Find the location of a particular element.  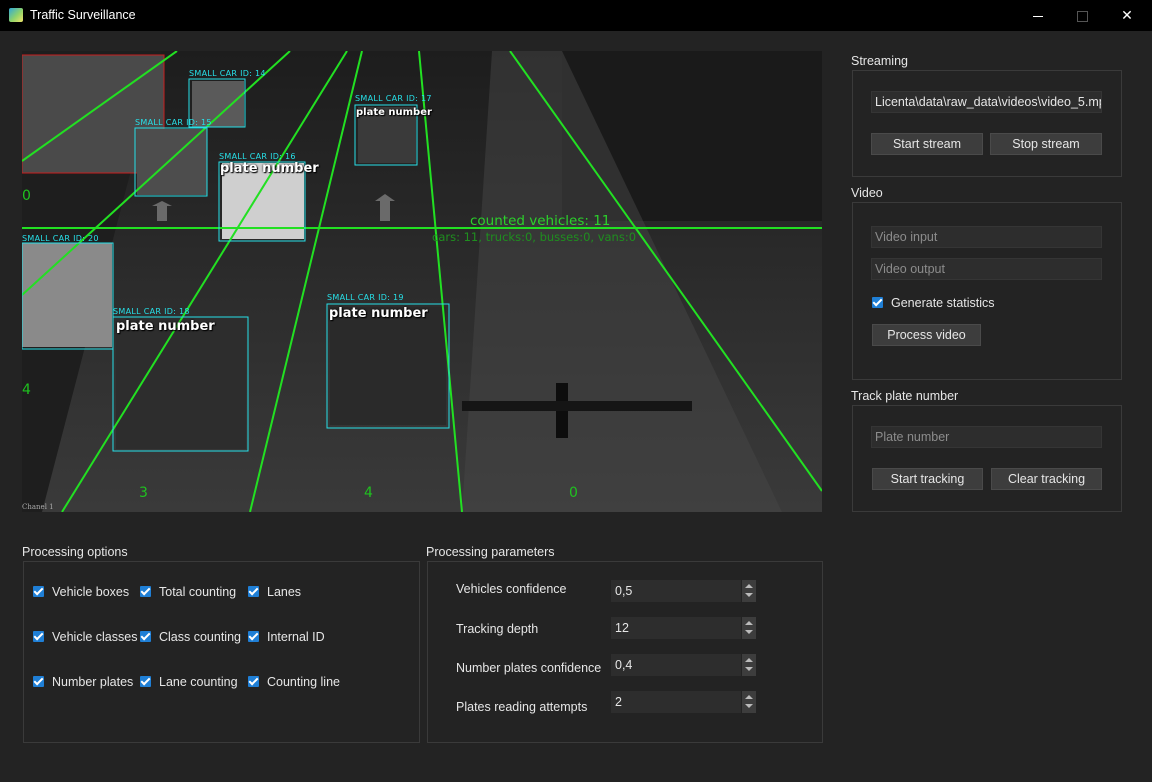

minimize-icon is located at coordinates (1038, 16).